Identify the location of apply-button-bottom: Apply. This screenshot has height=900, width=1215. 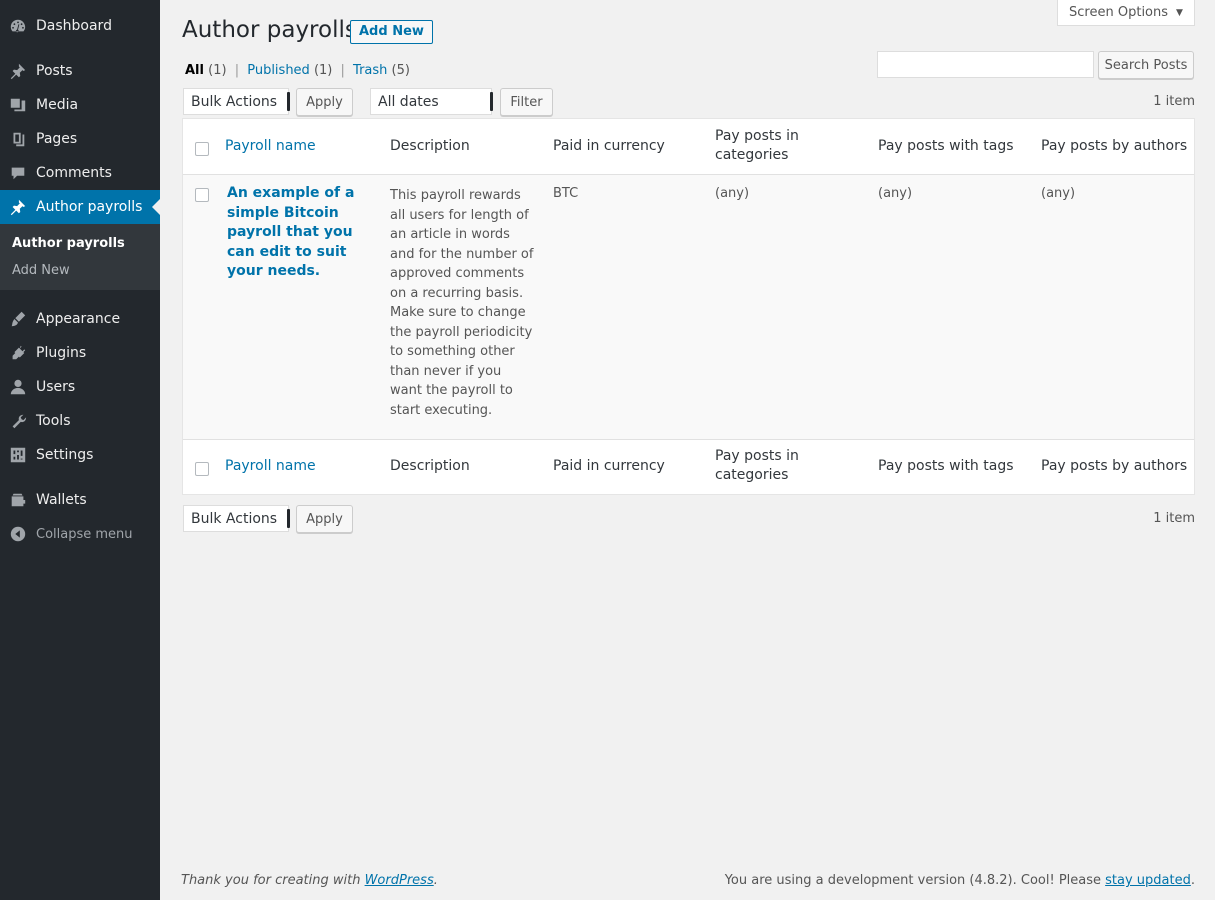
(324, 519).